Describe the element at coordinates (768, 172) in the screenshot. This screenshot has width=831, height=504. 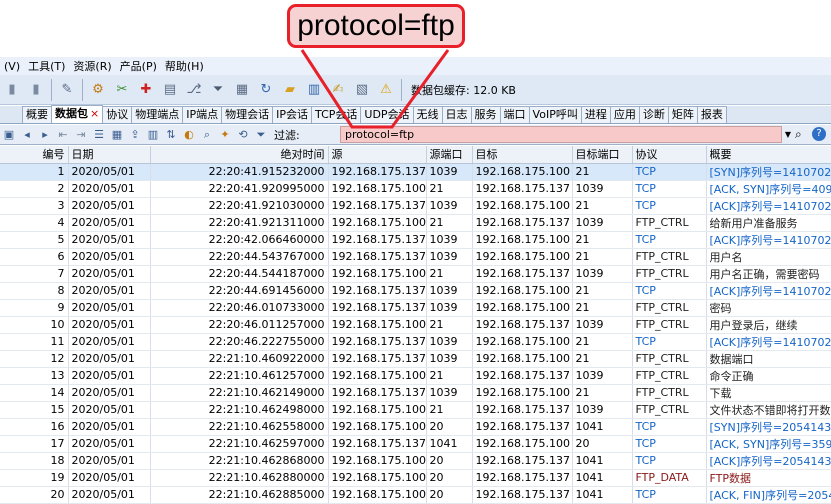
I see `cell-summary: [SYN]序列号=1410702173,确认号=0,窗` at that location.